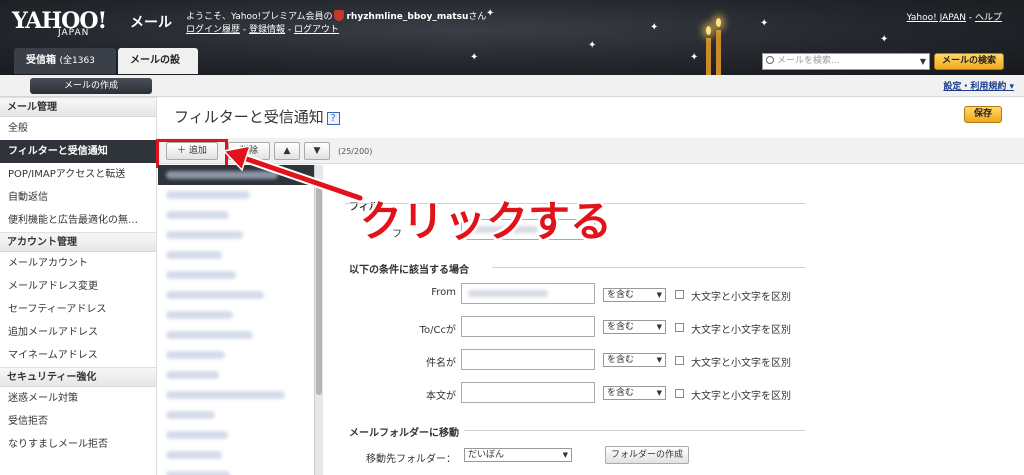  Describe the element at coordinates (477, 17) in the screenshot. I see `welcome-suffix: さん` at that location.